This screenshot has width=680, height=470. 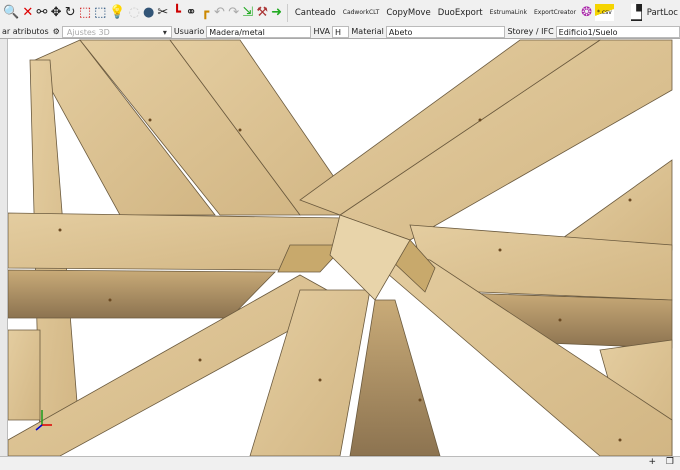 I want to click on gear-icon: ⚙, so click(x=56, y=31).